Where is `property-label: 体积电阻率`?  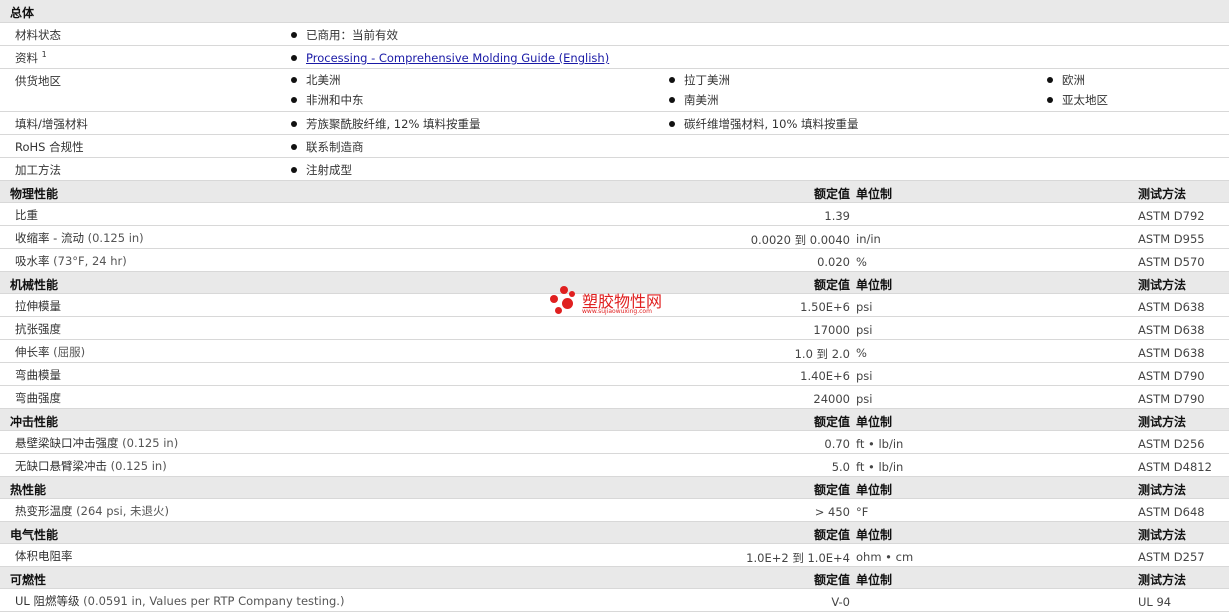
property-label: 体积电阻率 is located at coordinates (44, 556).